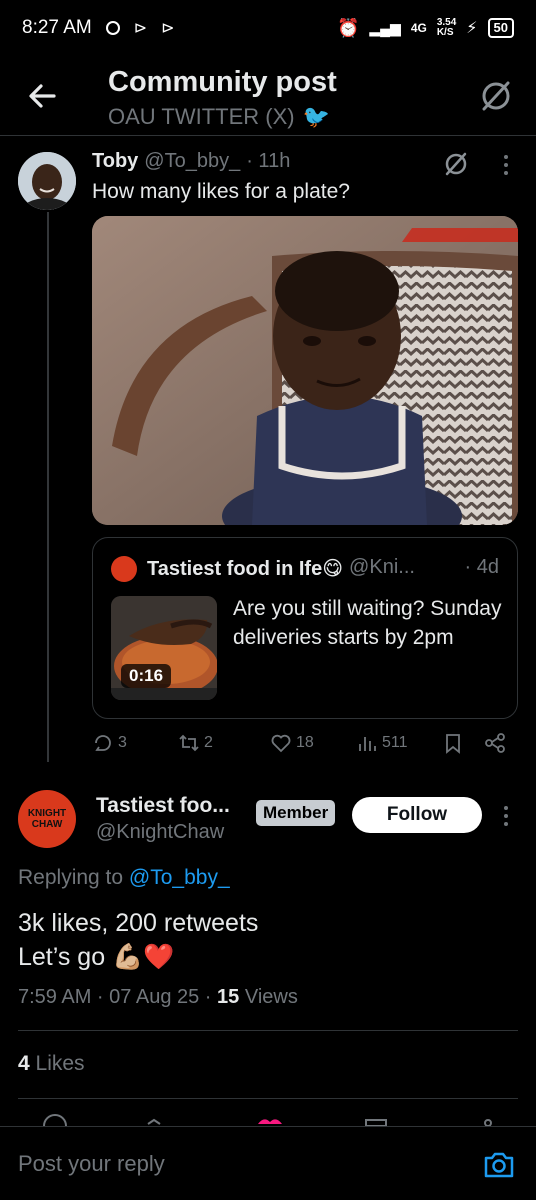 The width and height of the screenshot is (536, 1200). I want to click on quoted-author-name: Tastiest food in Ife😋, so click(245, 569).